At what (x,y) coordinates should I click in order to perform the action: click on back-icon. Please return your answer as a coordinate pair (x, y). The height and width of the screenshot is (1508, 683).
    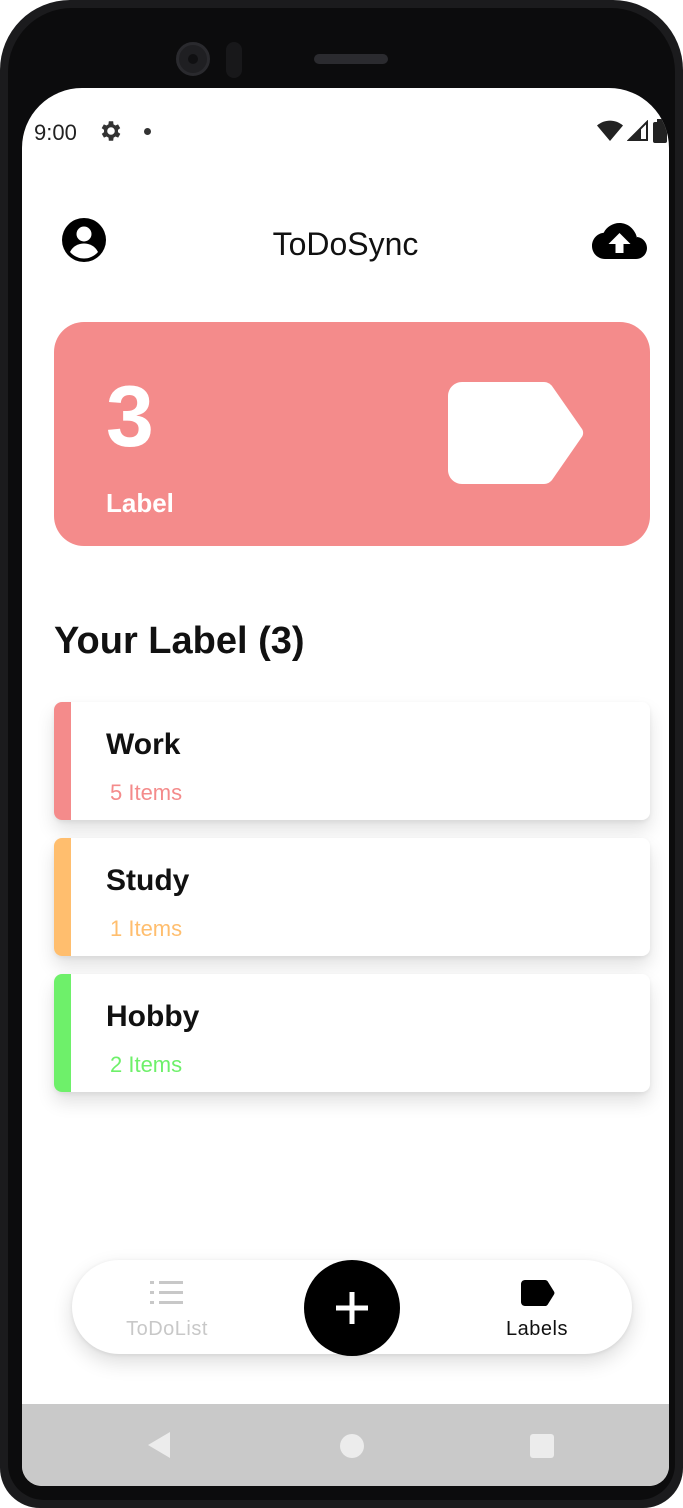
    Looking at the image, I should click on (159, 1445).